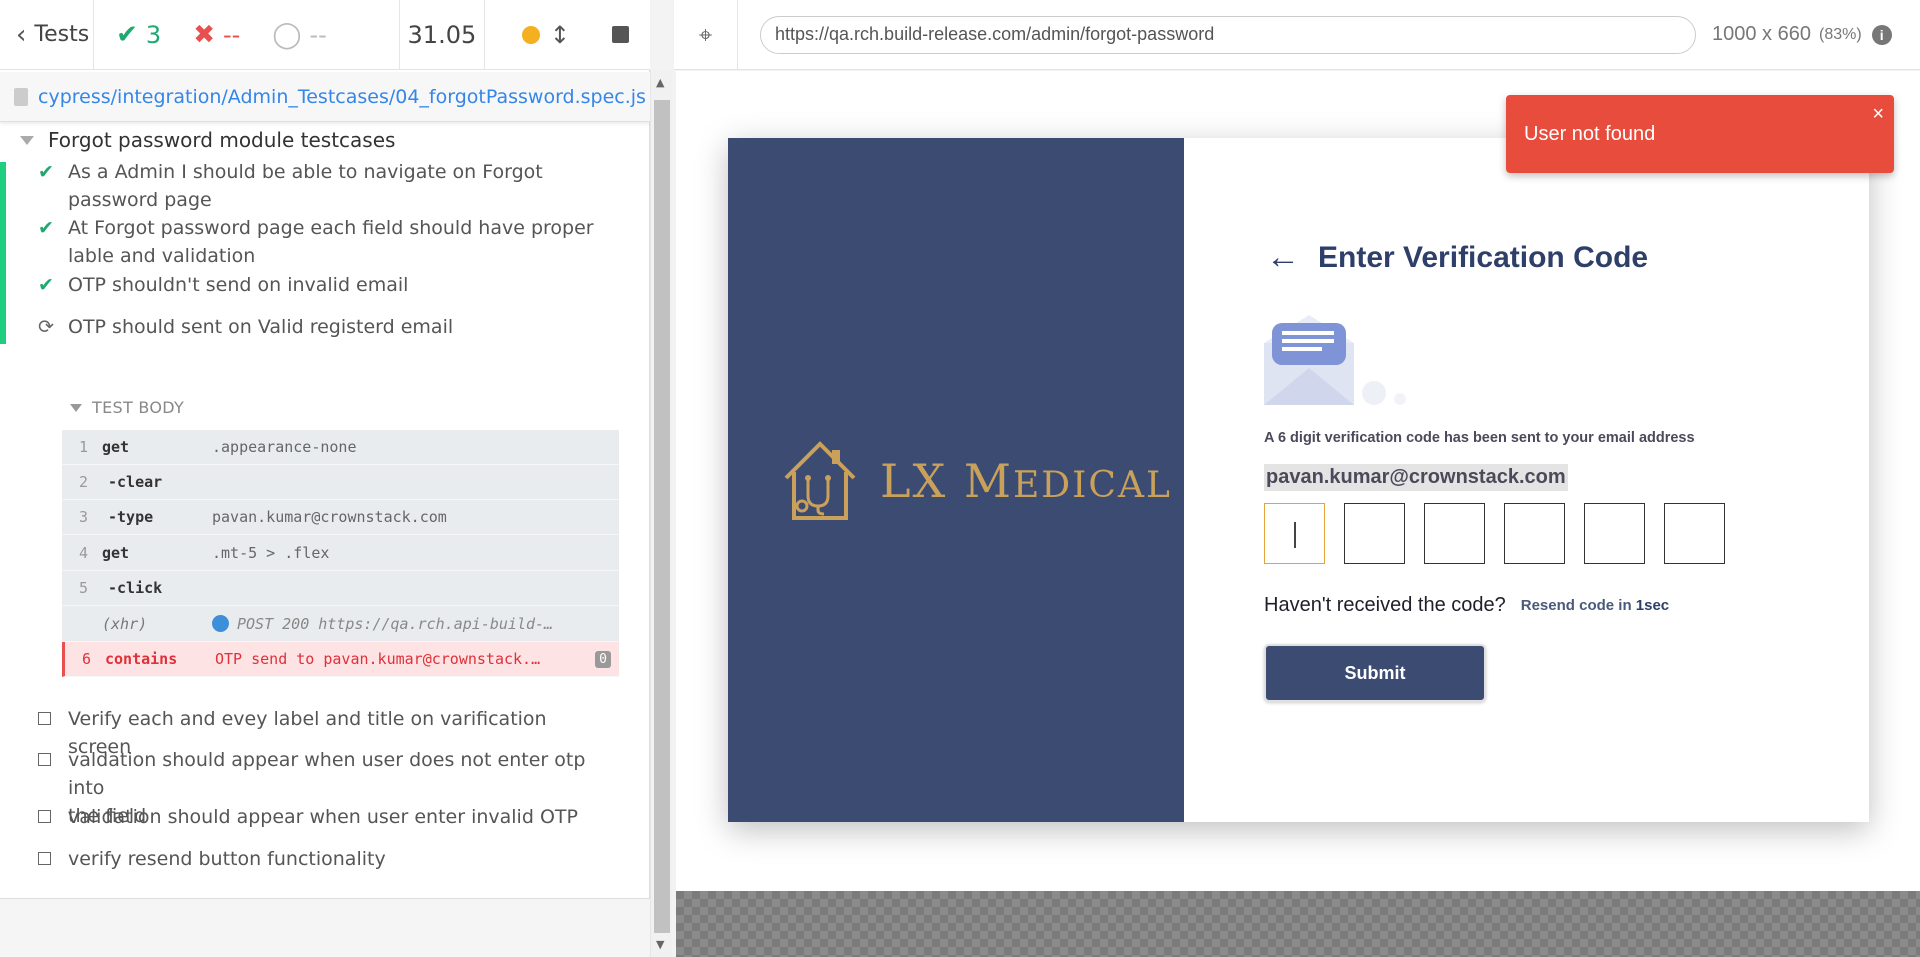  What do you see at coordinates (86, 659) in the screenshot?
I see `command-number: 6` at bounding box center [86, 659].